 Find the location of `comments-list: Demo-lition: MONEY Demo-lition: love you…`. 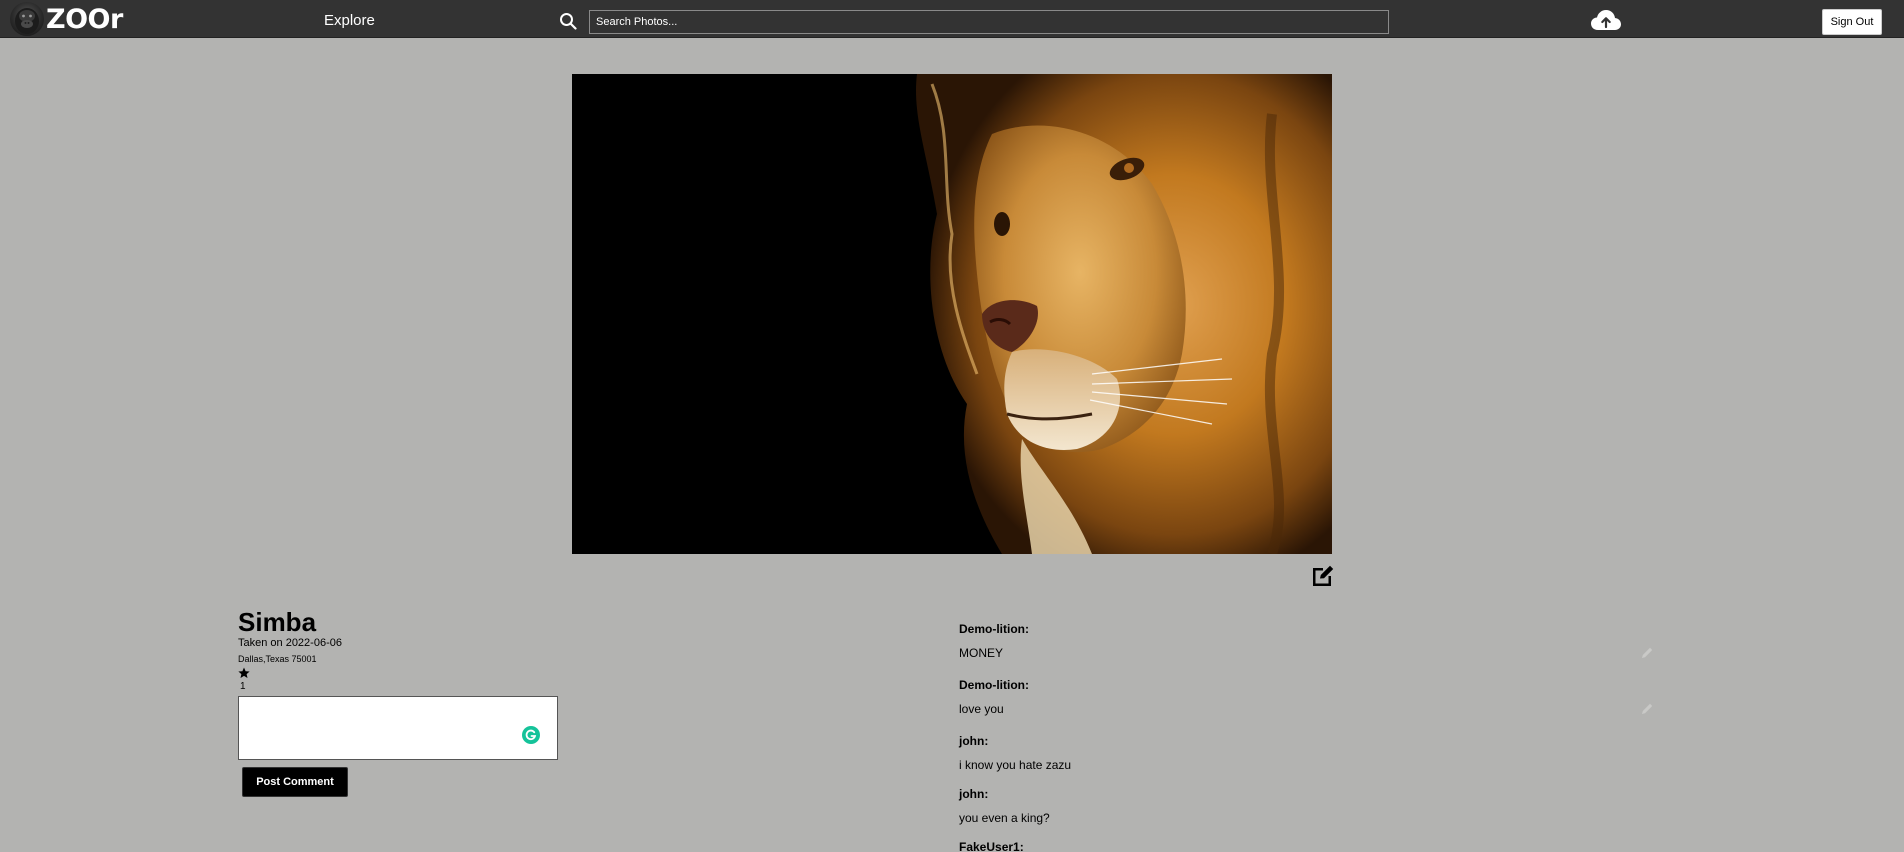

comments-list: Demo-lition: MONEY Demo-lition: love you… is located at coordinates (1309, 737).